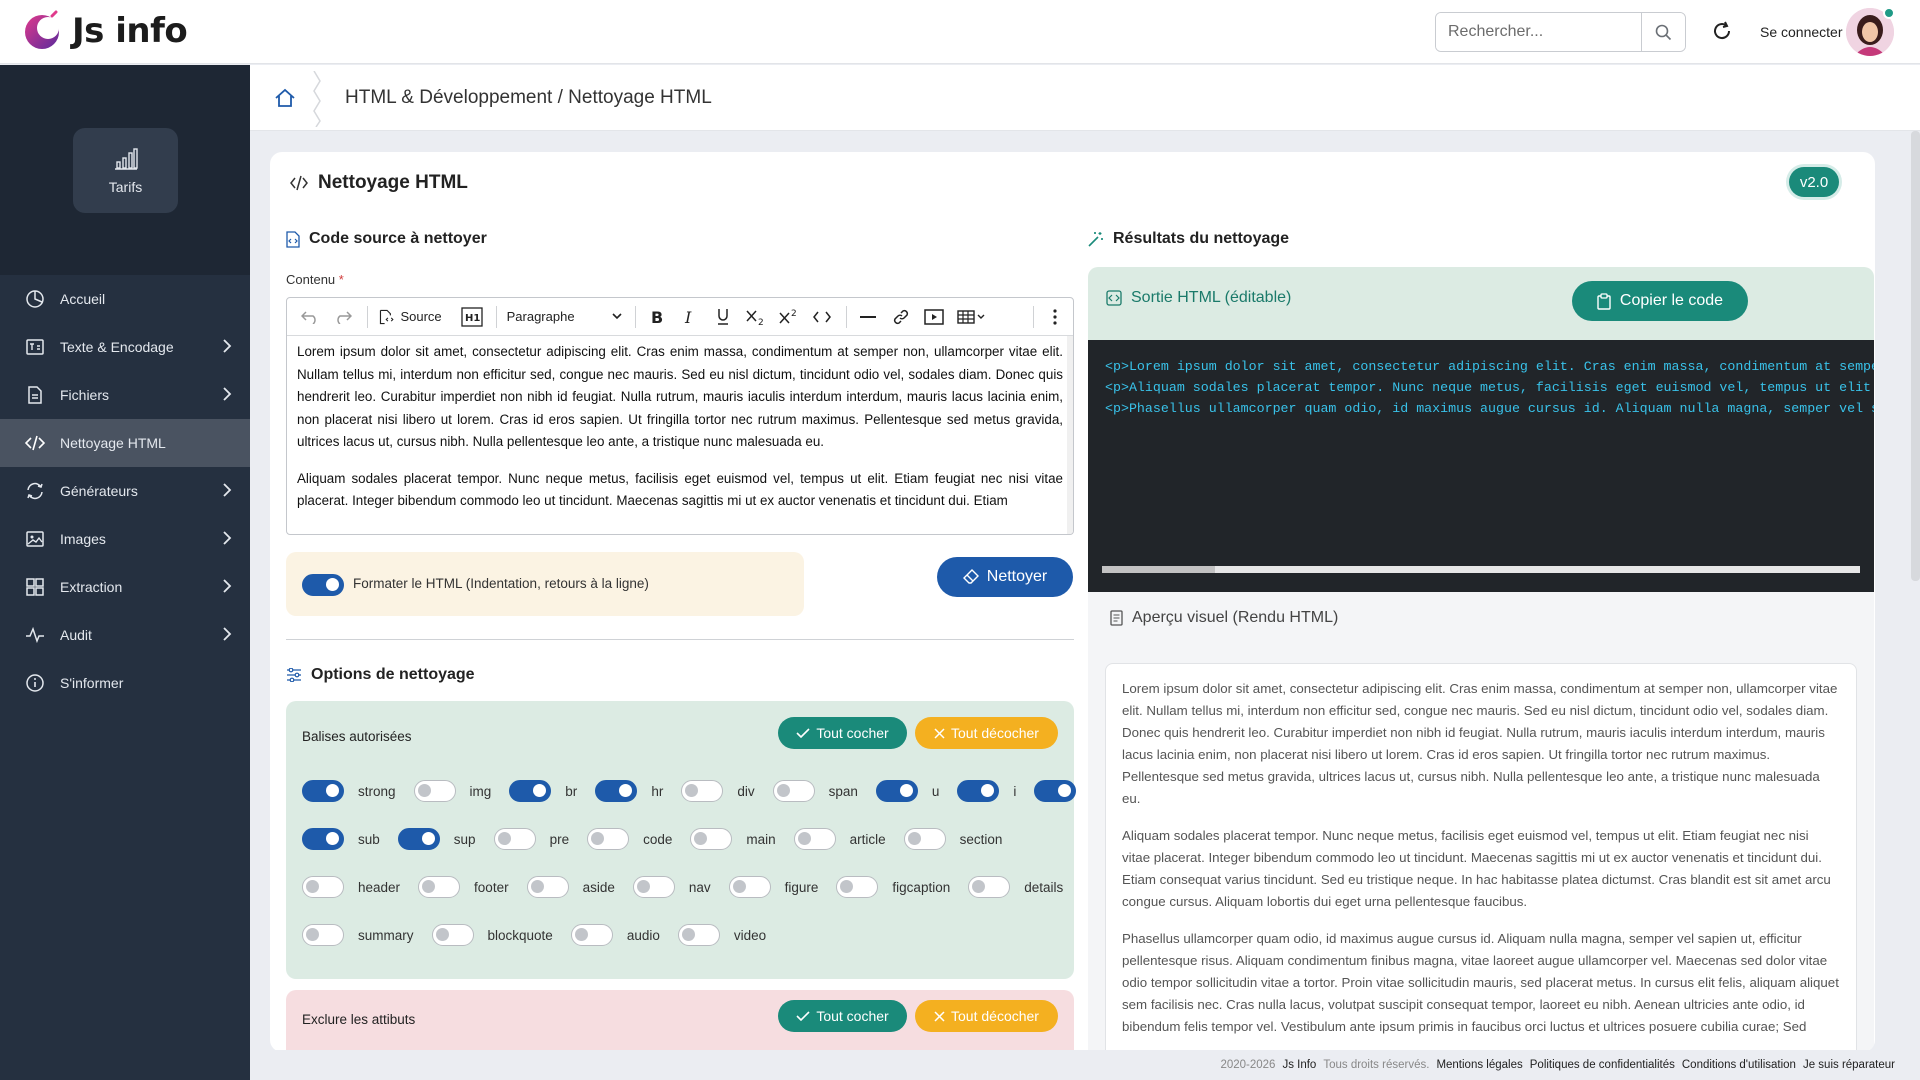 Image resolution: width=1920 pixels, height=1080 pixels. I want to click on horizontal-line-button, so click(868, 317).